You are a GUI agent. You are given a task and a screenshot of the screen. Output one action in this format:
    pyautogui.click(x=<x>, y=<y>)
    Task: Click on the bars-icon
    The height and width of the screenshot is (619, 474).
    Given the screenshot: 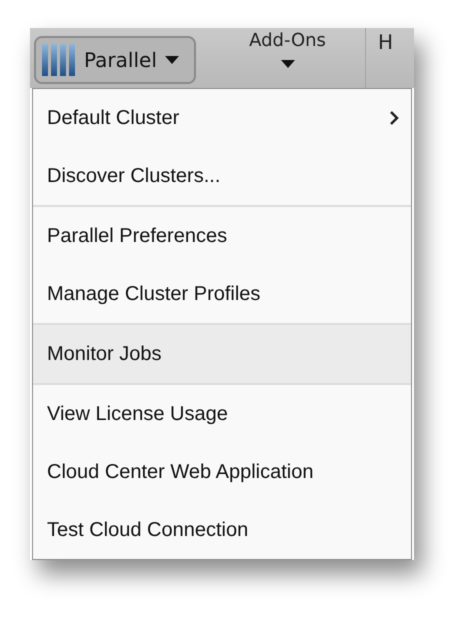 What is the action you would take?
    pyautogui.click(x=59, y=60)
    